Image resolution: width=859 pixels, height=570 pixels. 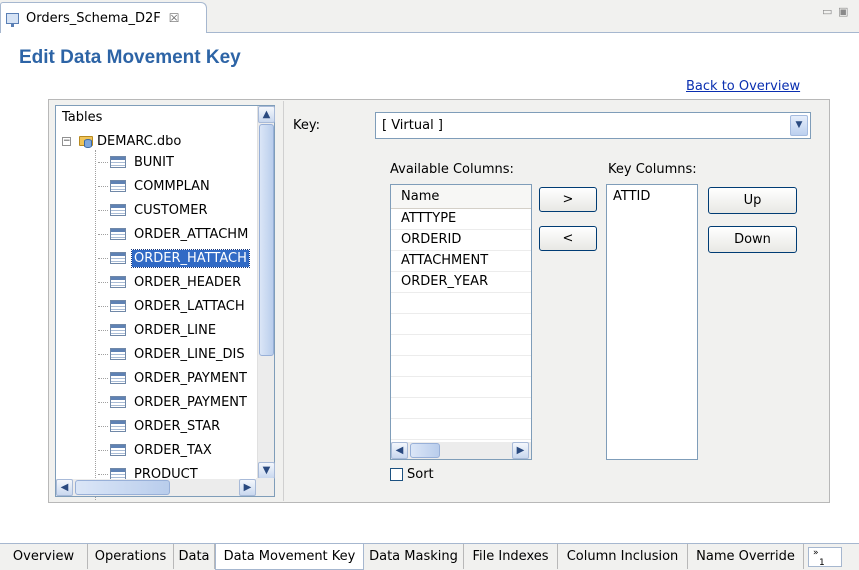 I want to click on tree-item-label: COMMPLAN, so click(x=172, y=186).